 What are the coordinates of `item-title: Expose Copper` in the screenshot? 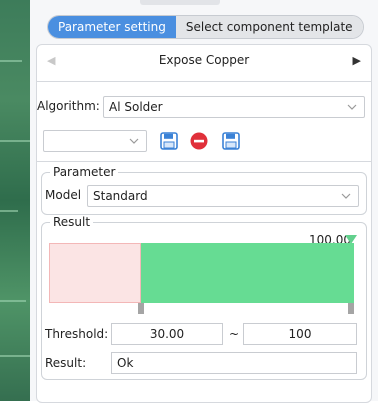 It's located at (204, 60).